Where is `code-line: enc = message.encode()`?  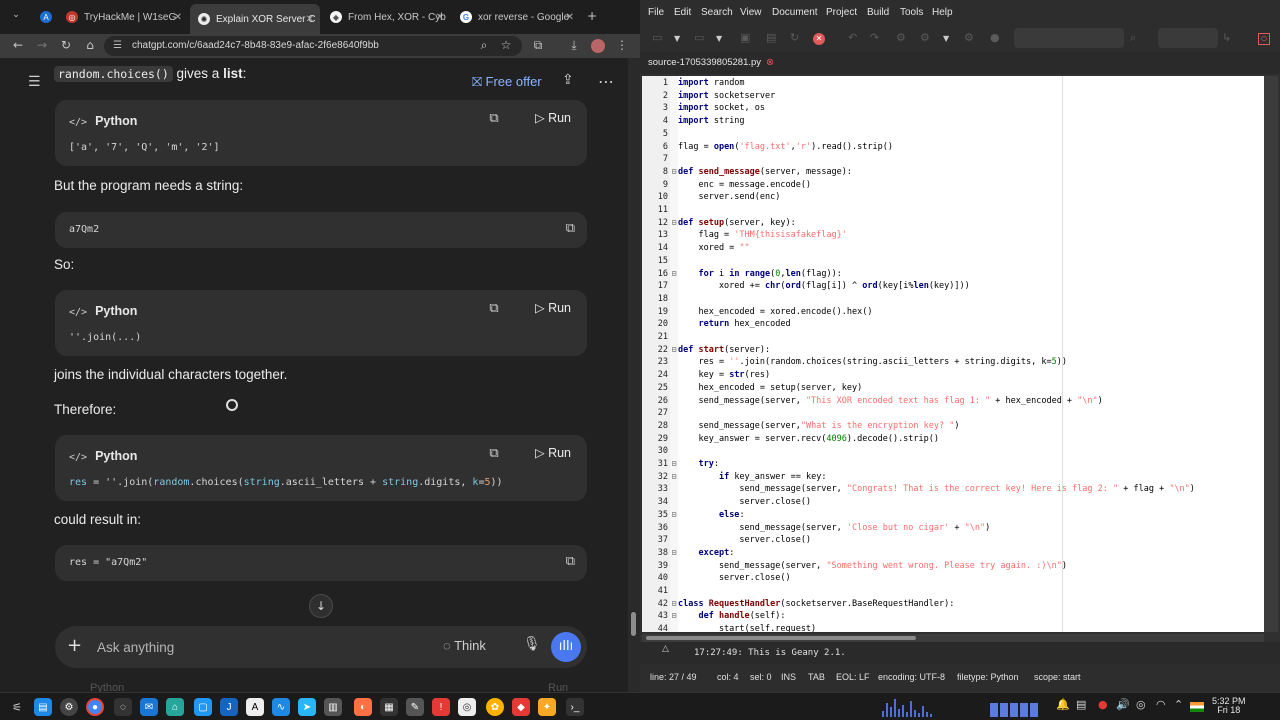 code-line: enc = message.encode() is located at coordinates (744, 185).